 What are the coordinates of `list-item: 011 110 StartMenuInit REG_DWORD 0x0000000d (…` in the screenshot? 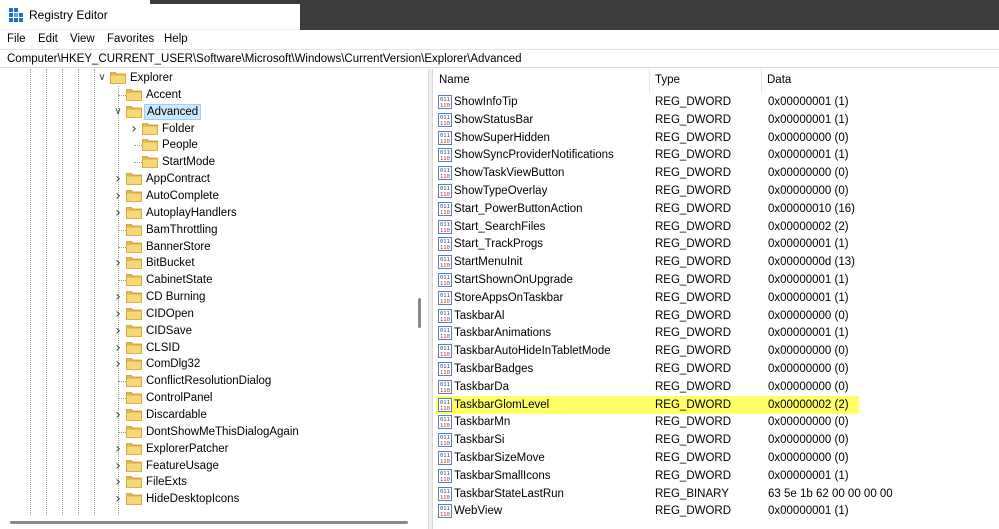 It's located at (716, 262).